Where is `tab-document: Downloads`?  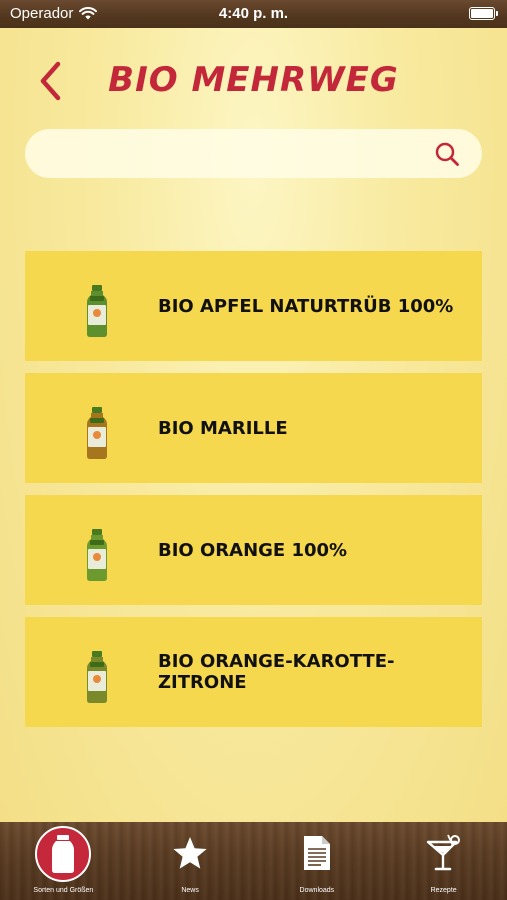
tab-document: Downloads is located at coordinates (317, 861).